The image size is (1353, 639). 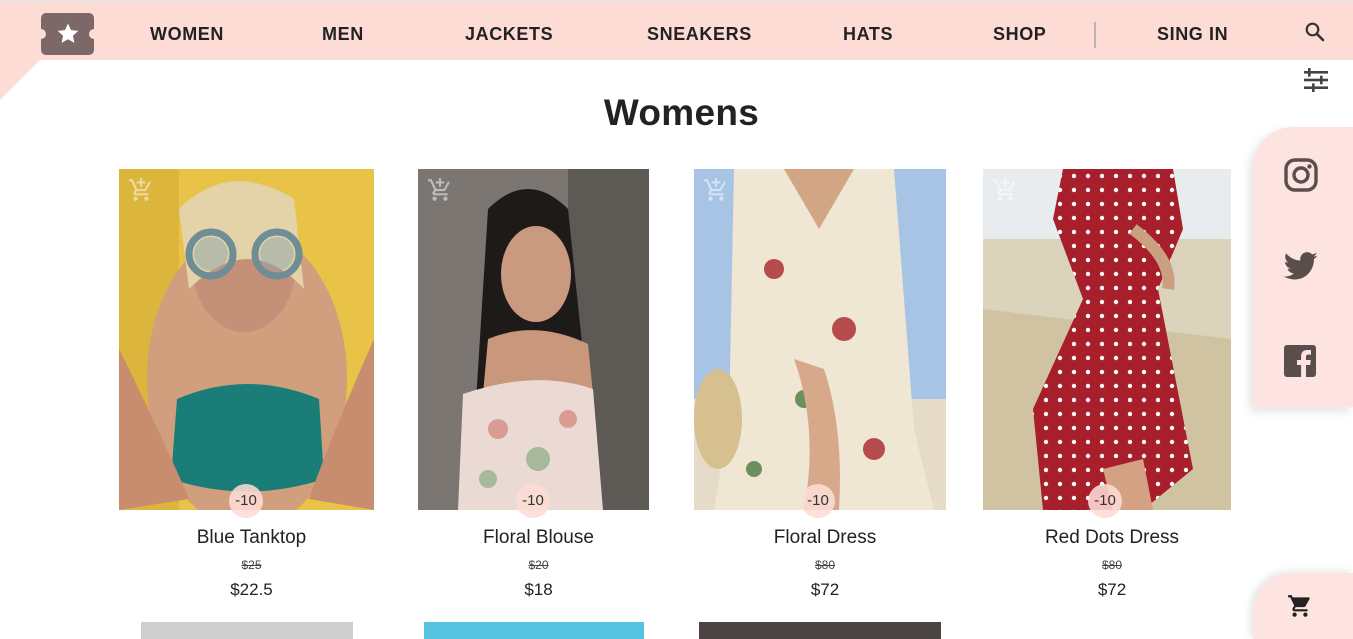 I want to click on social-sidebar, so click(x=1303, y=267).